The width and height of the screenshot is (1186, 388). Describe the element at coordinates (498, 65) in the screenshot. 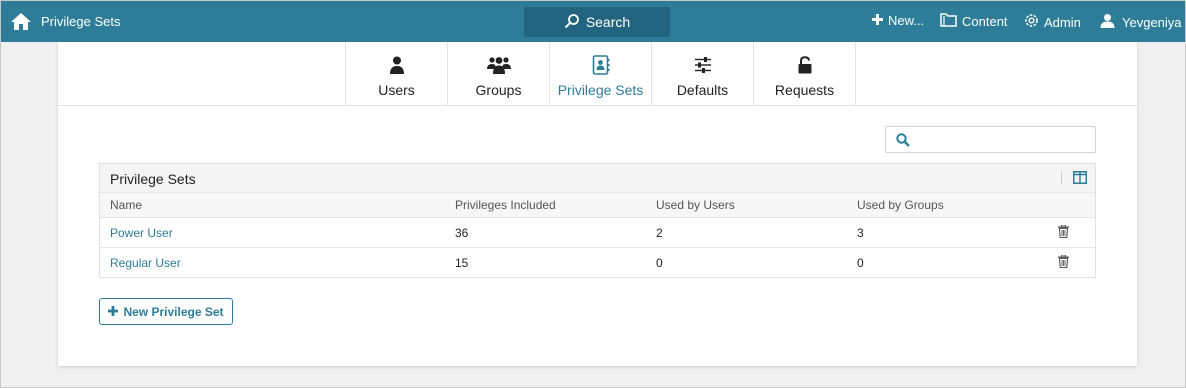

I see `groups-icon` at that location.